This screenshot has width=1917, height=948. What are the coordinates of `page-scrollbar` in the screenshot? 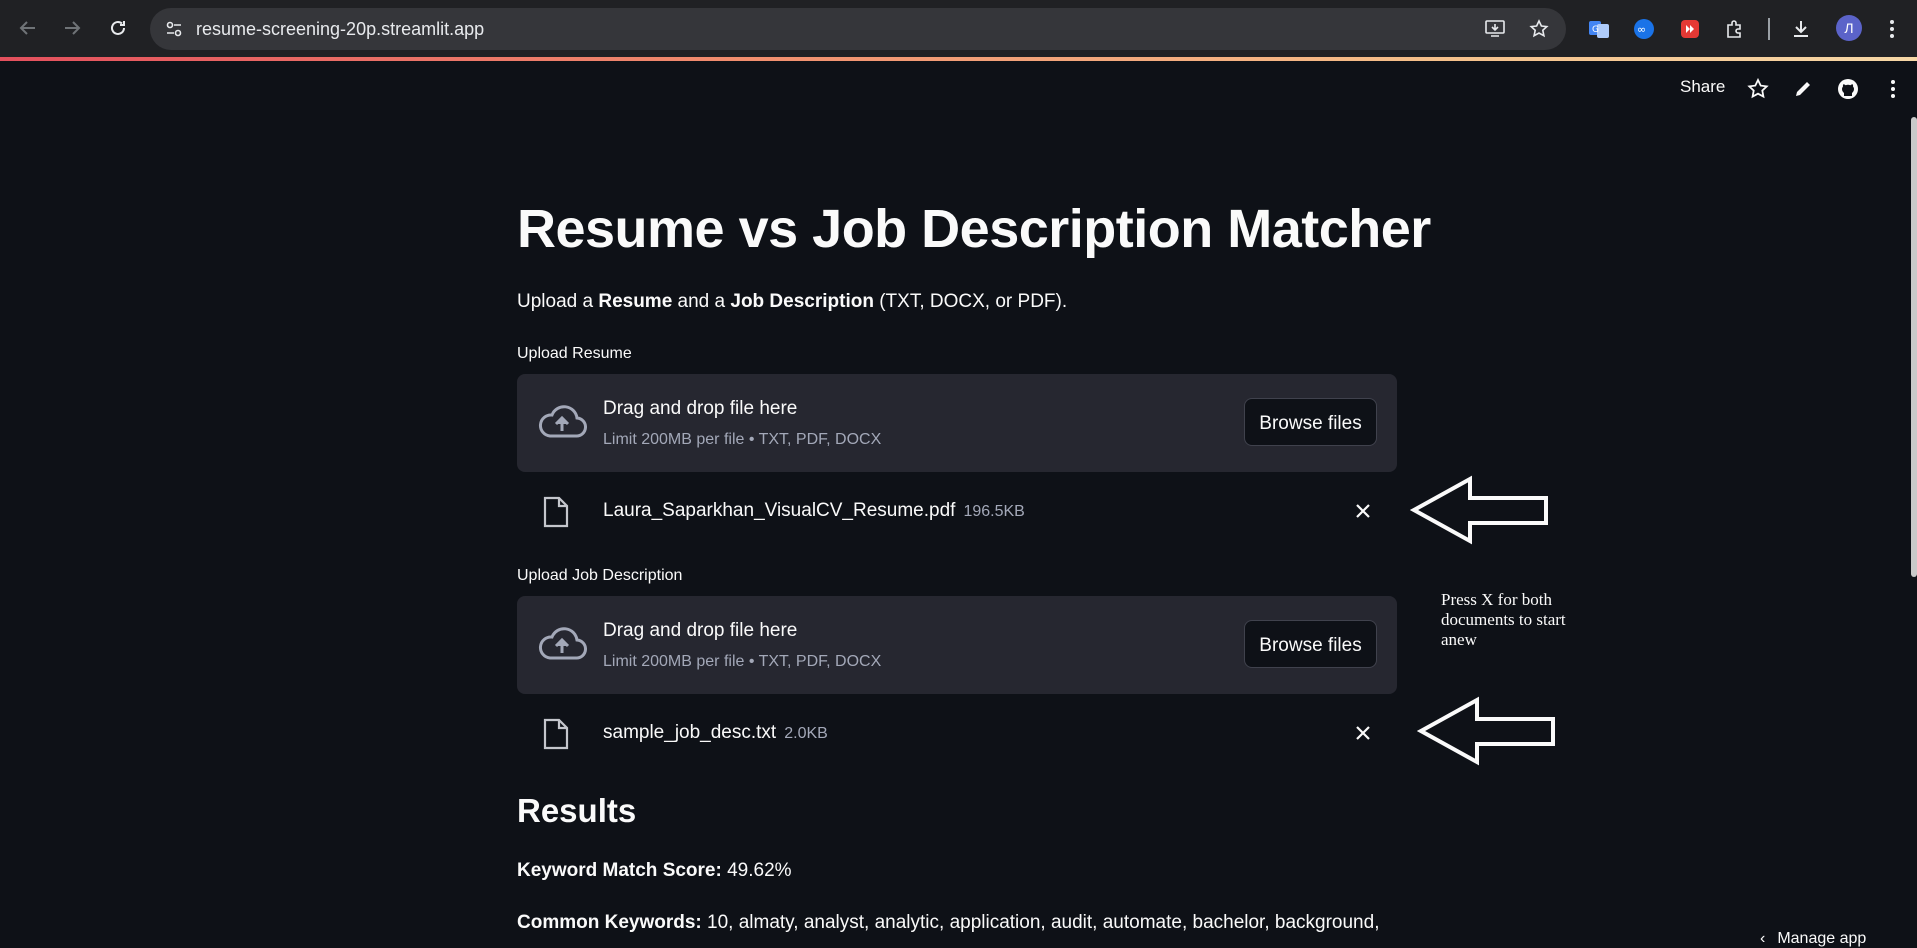 It's located at (1914, 347).